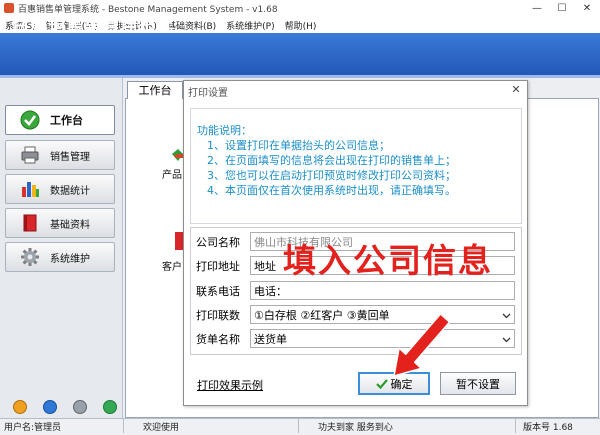 This screenshot has height=435, width=600. Describe the element at coordinates (422, 345) in the screenshot. I see `red-arrow-icon` at that location.